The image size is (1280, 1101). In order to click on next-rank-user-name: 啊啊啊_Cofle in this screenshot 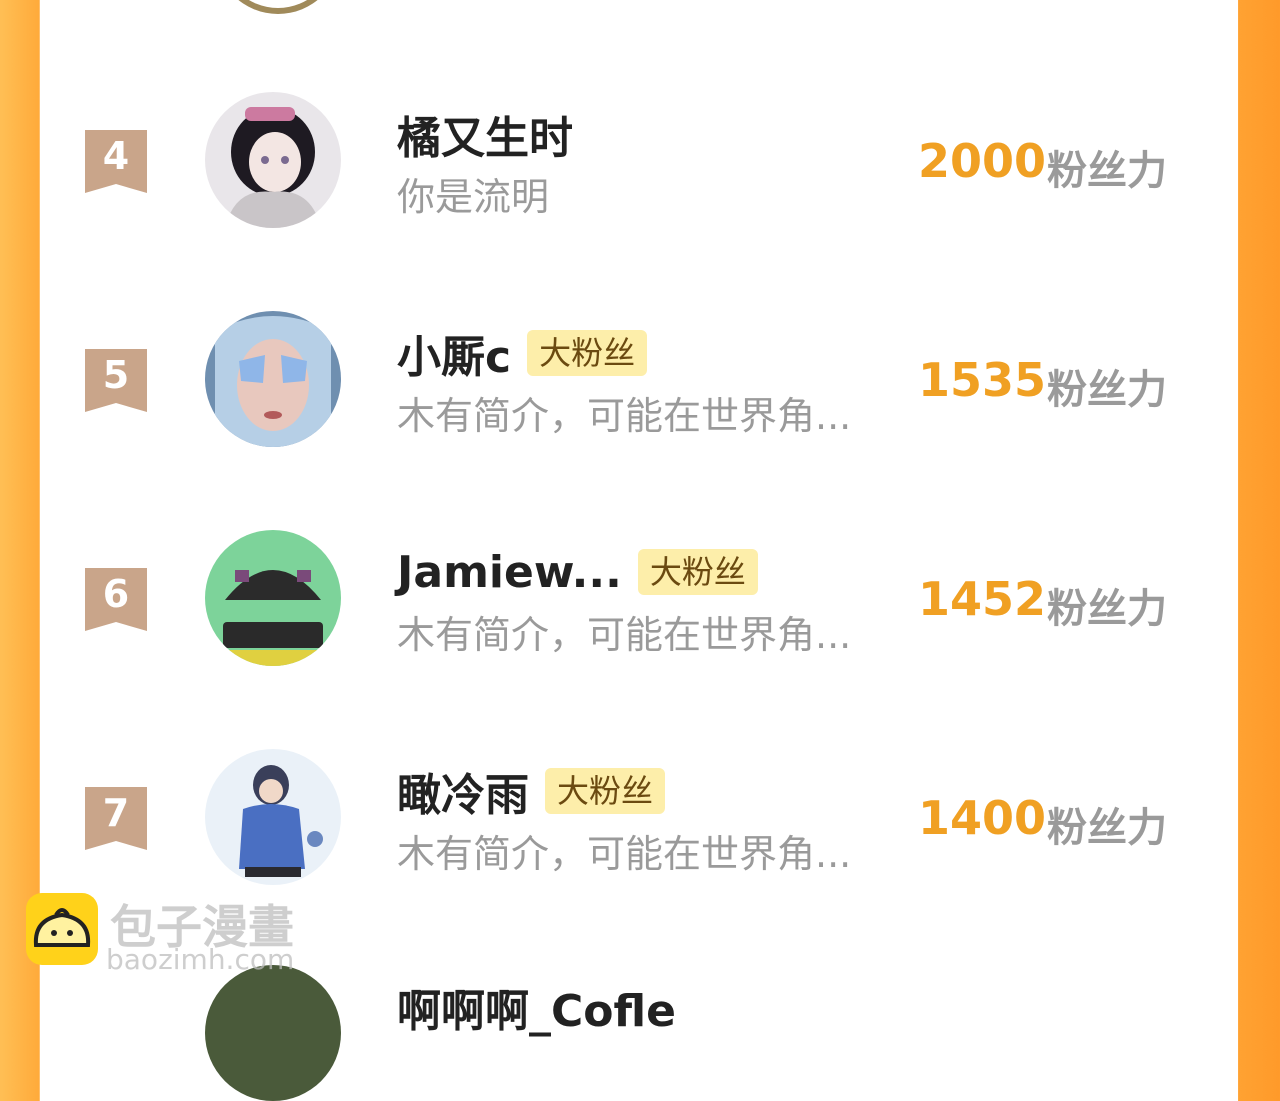, I will do `click(536, 1007)`.